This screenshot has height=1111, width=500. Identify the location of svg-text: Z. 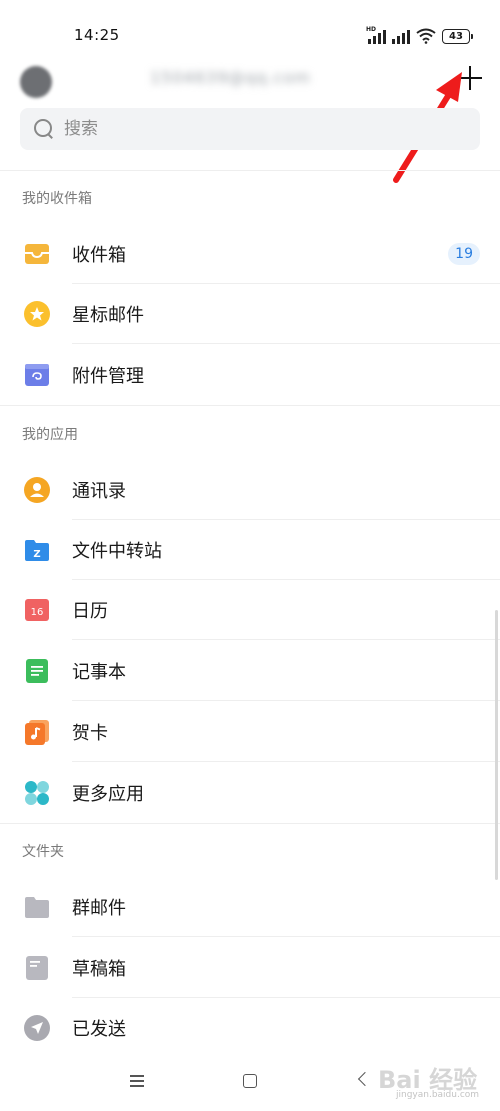
(36, 554).